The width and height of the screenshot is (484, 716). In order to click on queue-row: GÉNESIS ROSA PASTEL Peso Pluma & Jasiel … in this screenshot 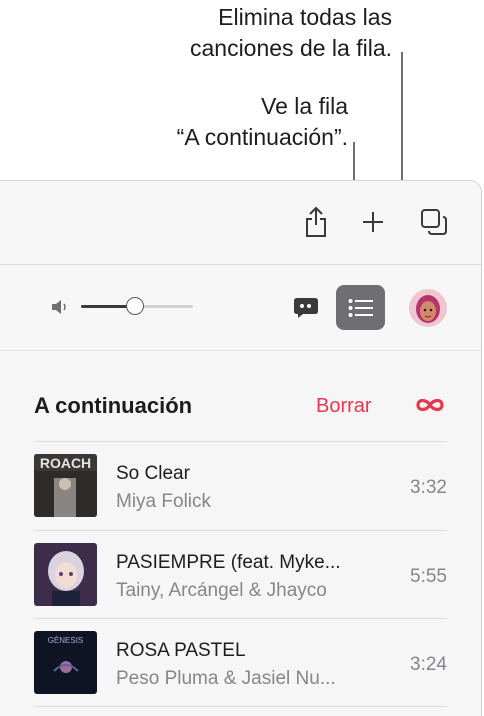, I will do `click(240, 663)`.